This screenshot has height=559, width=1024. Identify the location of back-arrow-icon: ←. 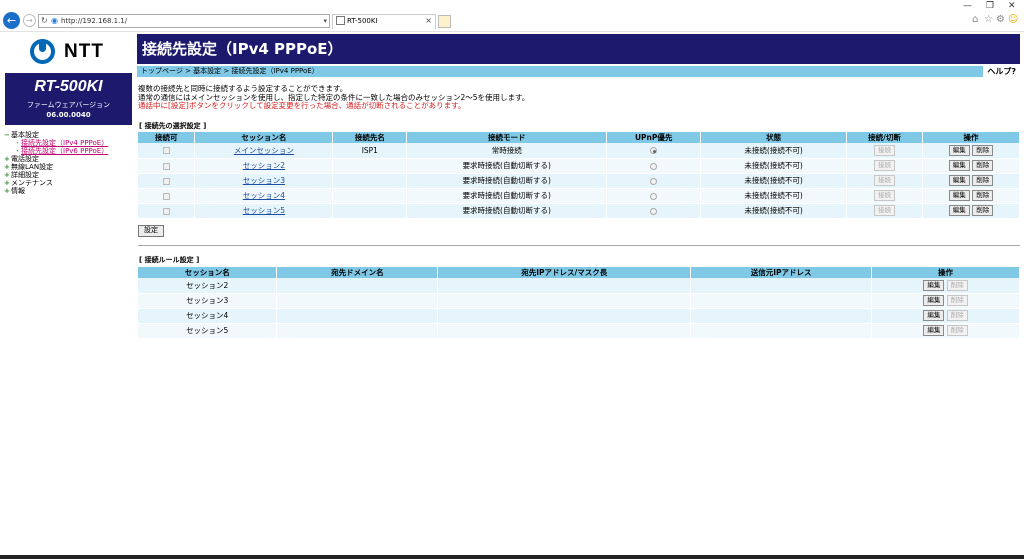
(11, 20).